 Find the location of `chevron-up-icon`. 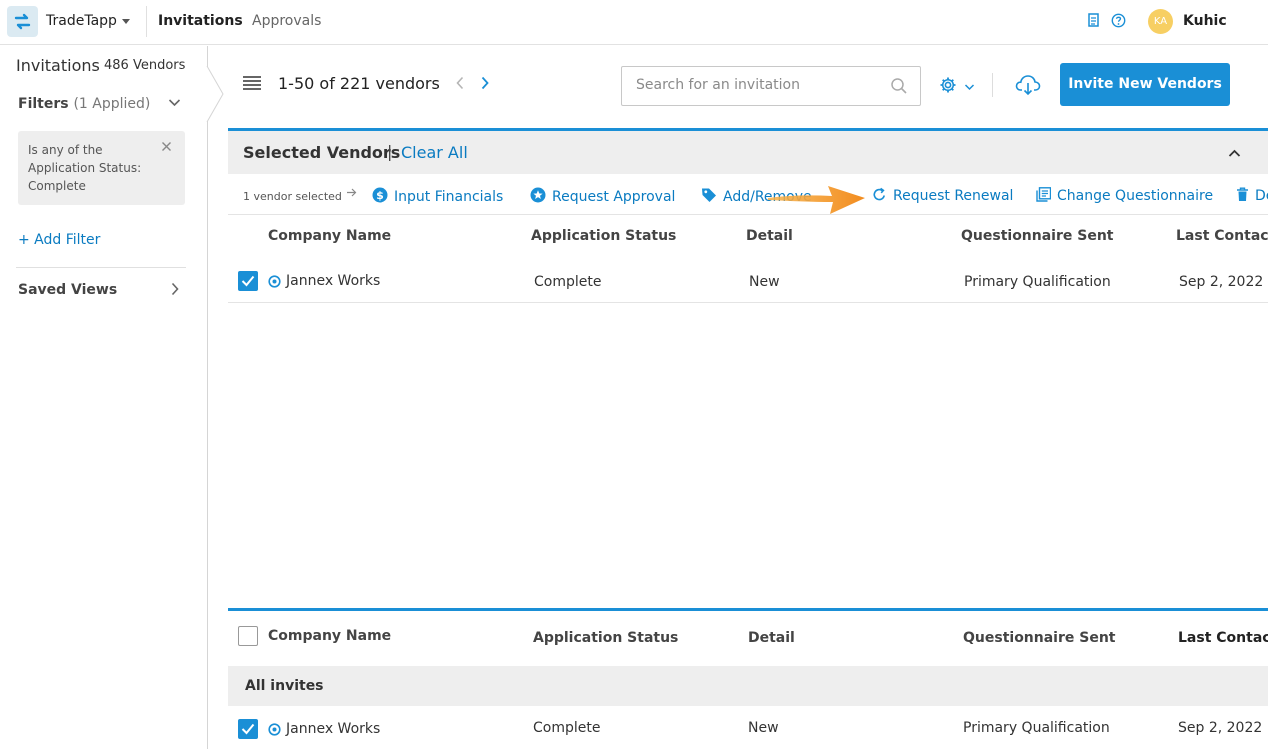

chevron-up-icon is located at coordinates (1234, 154).